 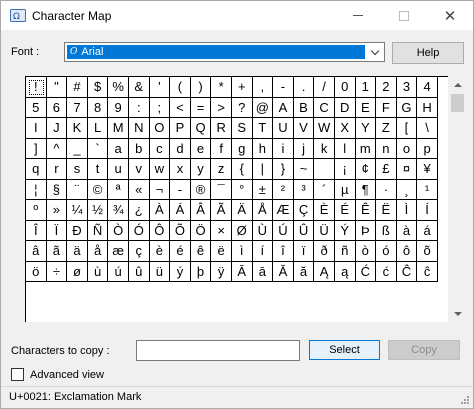 What do you see at coordinates (345, 189) in the screenshot?
I see `char-cell: µ` at bounding box center [345, 189].